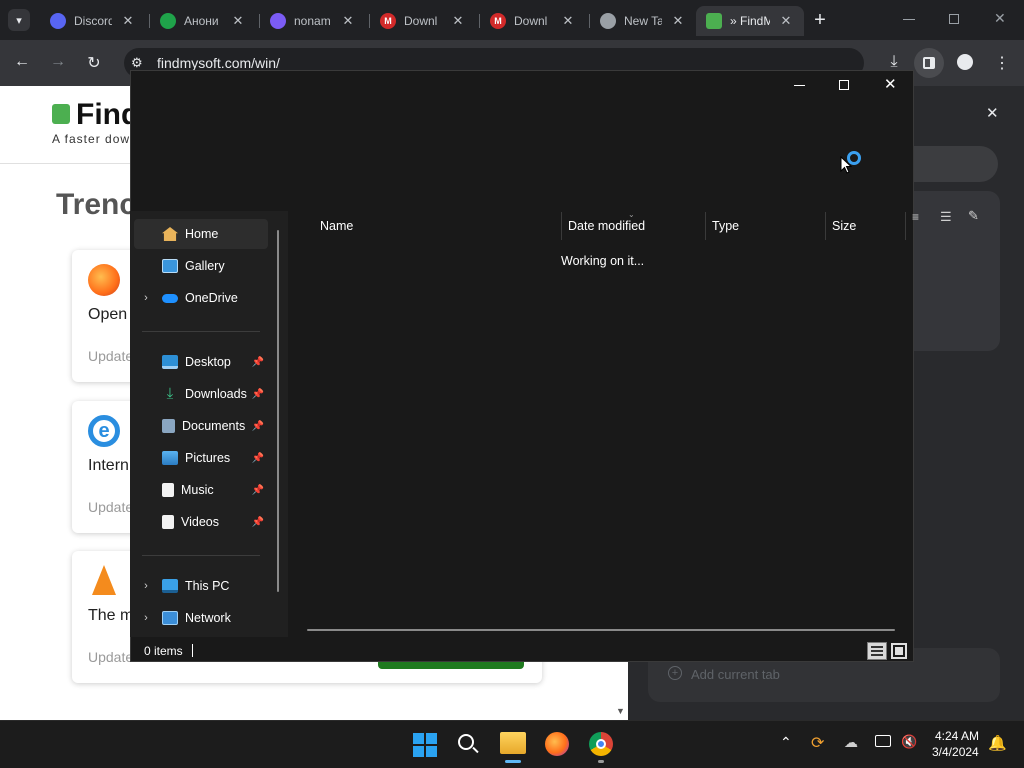 The image size is (1024, 768). Describe the element at coordinates (851, 742) in the screenshot. I see `cloud-offline-icon: ☁` at that location.